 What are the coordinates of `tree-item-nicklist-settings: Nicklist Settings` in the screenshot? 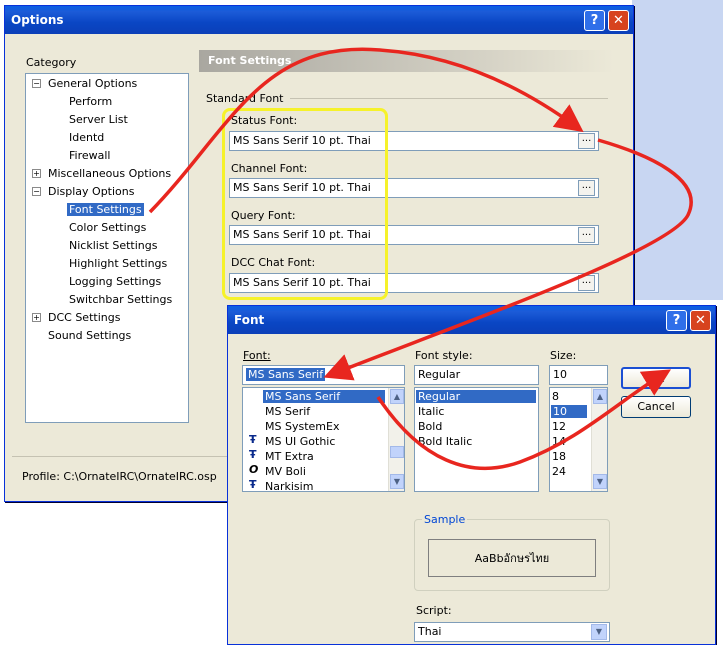 It's located at (113, 245).